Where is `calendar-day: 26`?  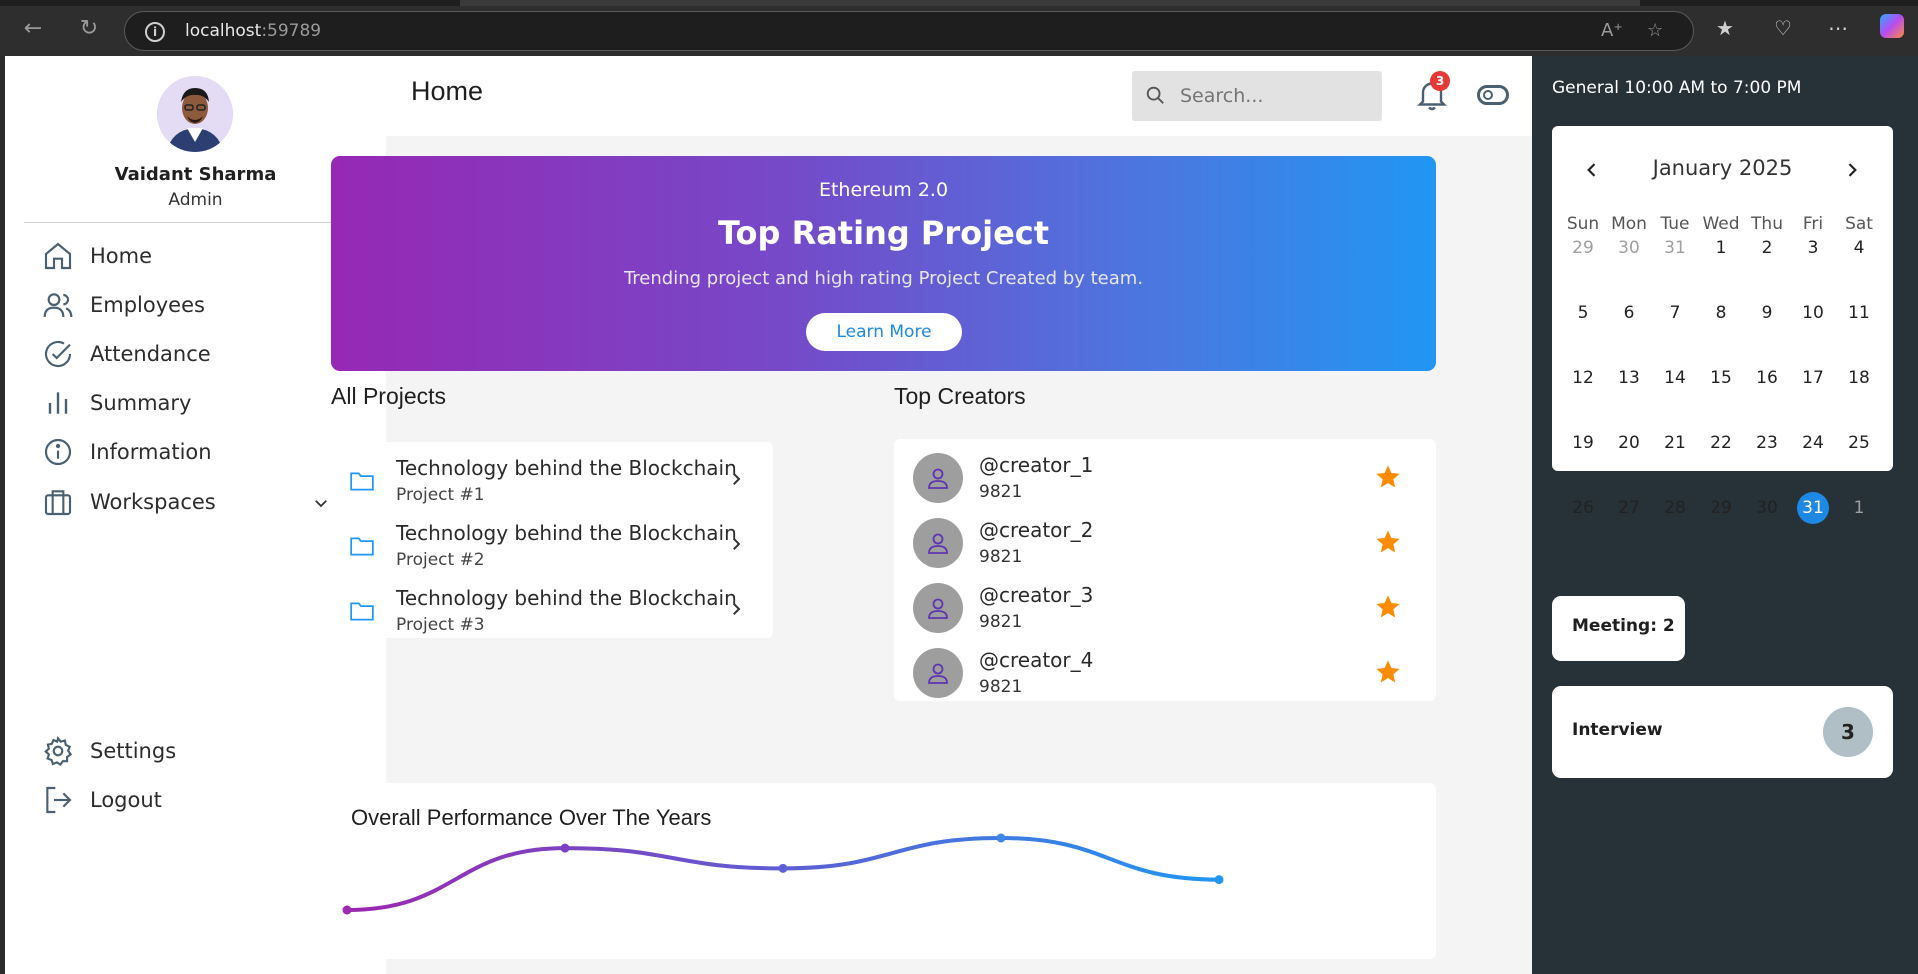 calendar-day: 26 is located at coordinates (1583, 508).